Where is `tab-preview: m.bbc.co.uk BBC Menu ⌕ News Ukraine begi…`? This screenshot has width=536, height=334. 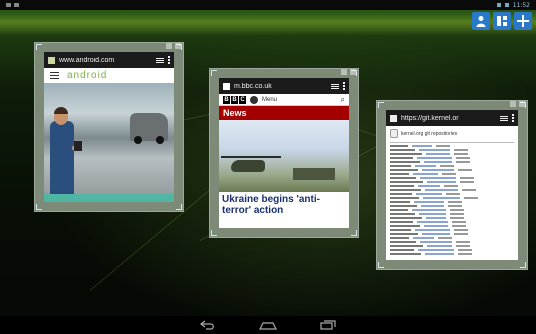 tab-preview: m.bbc.co.uk BBC Menu ⌕ News Ukraine begi… is located at coordinates (284, 153).